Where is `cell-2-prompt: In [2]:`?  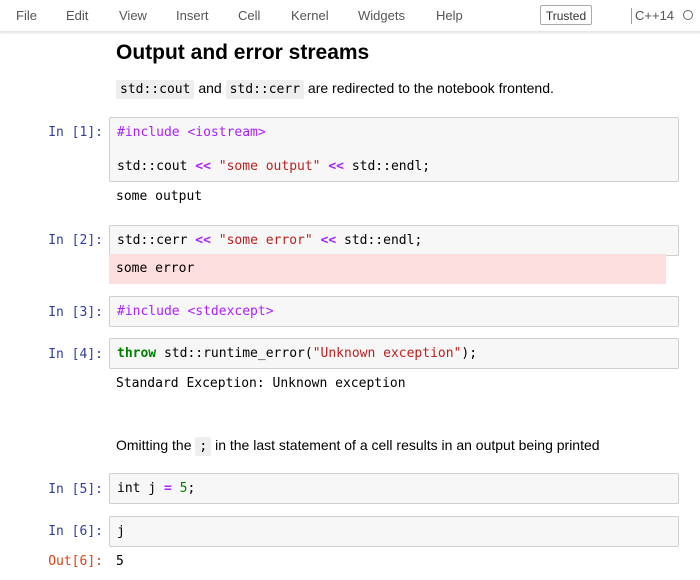 cell-2-prompt: In [2]: is located at coordinates (75, 240).